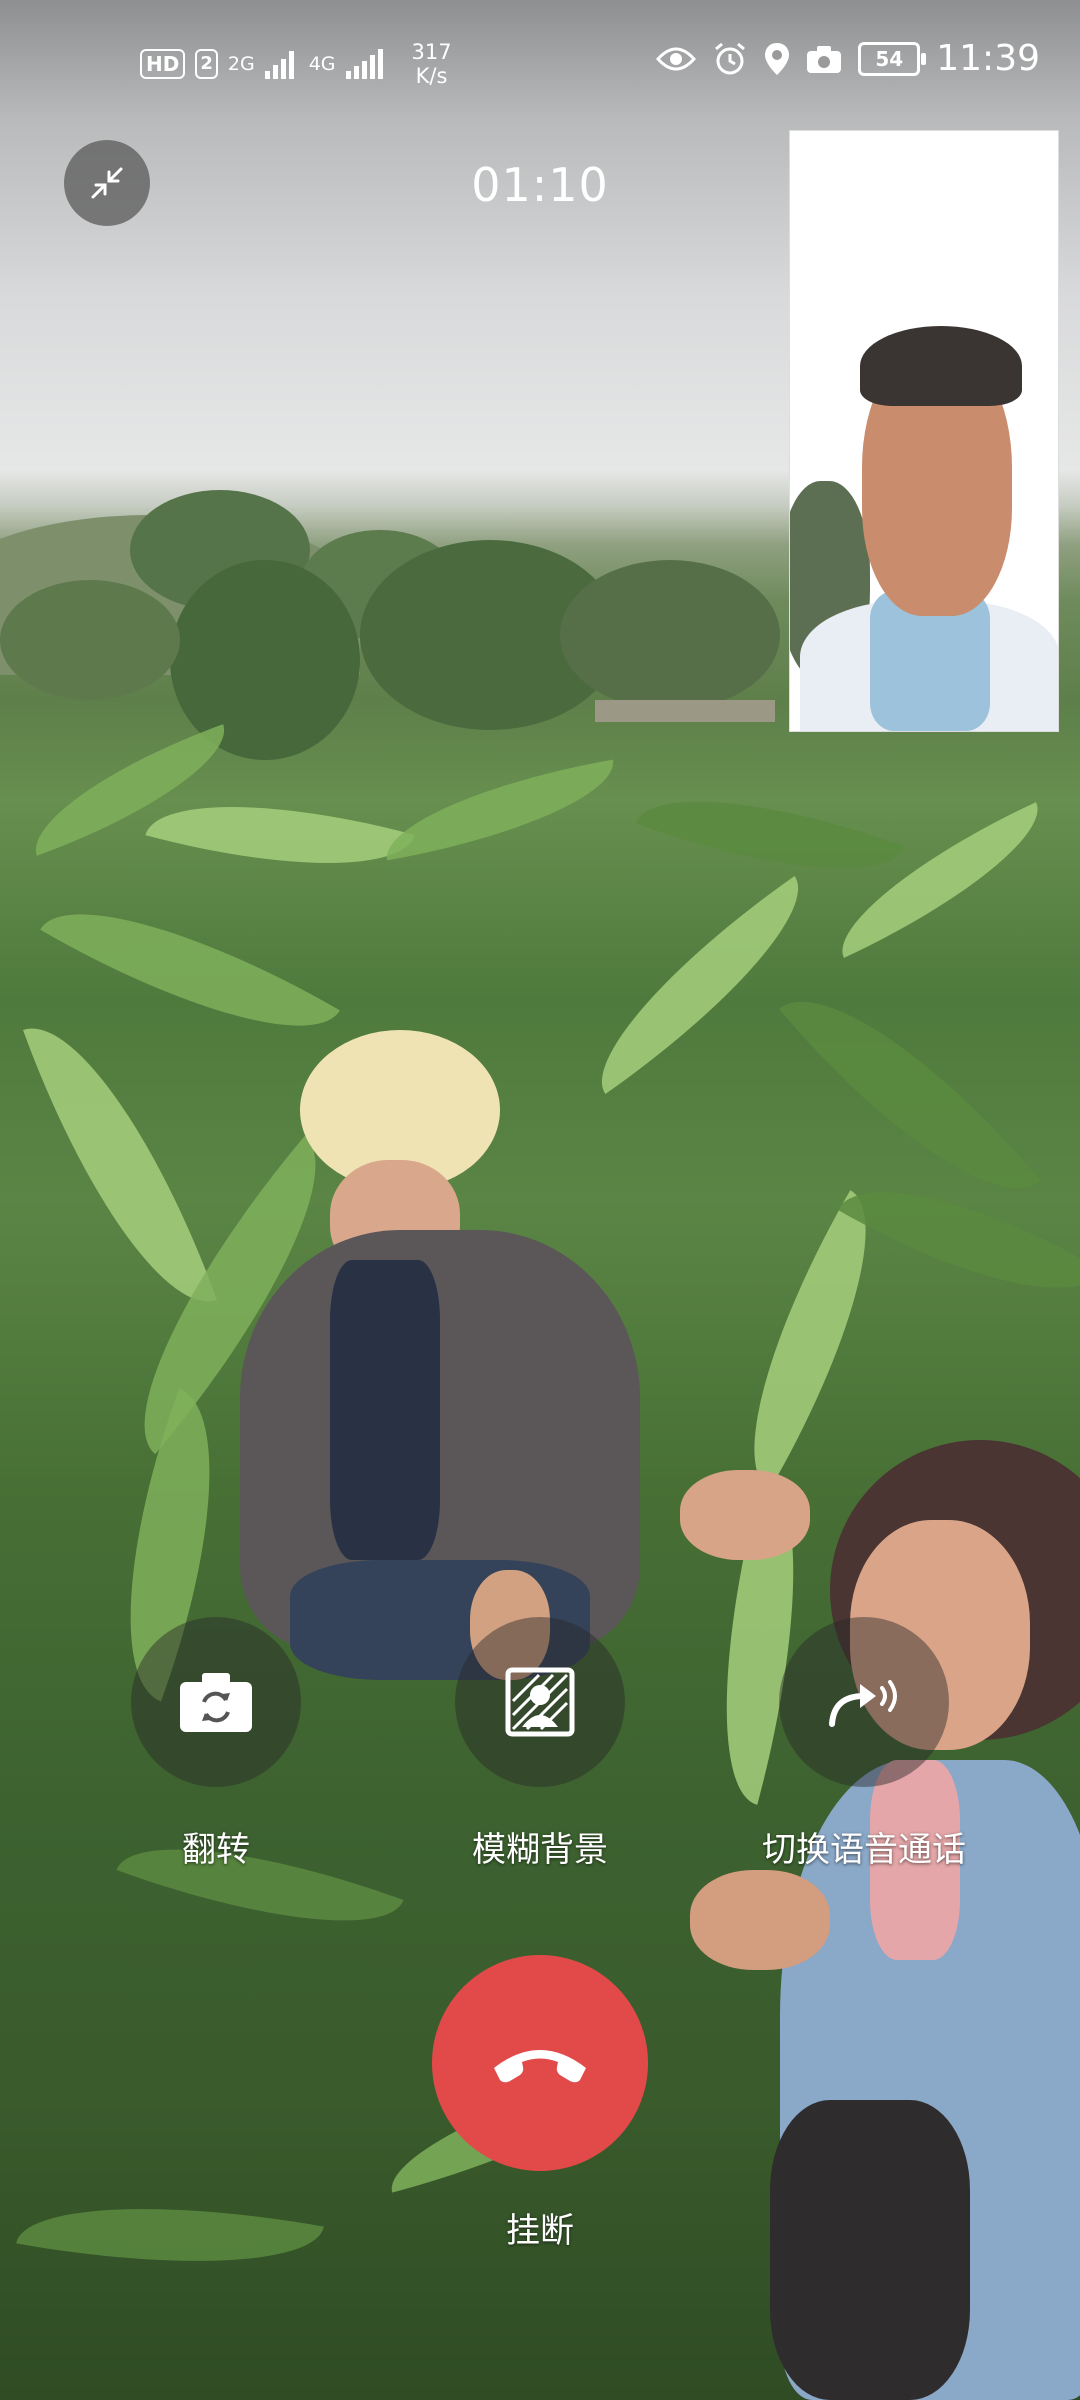 Image resolution: width=1080 pixels, height=2400 pixels. I want to click on blur-background-label: 模糊背景, so click(540, 1850).